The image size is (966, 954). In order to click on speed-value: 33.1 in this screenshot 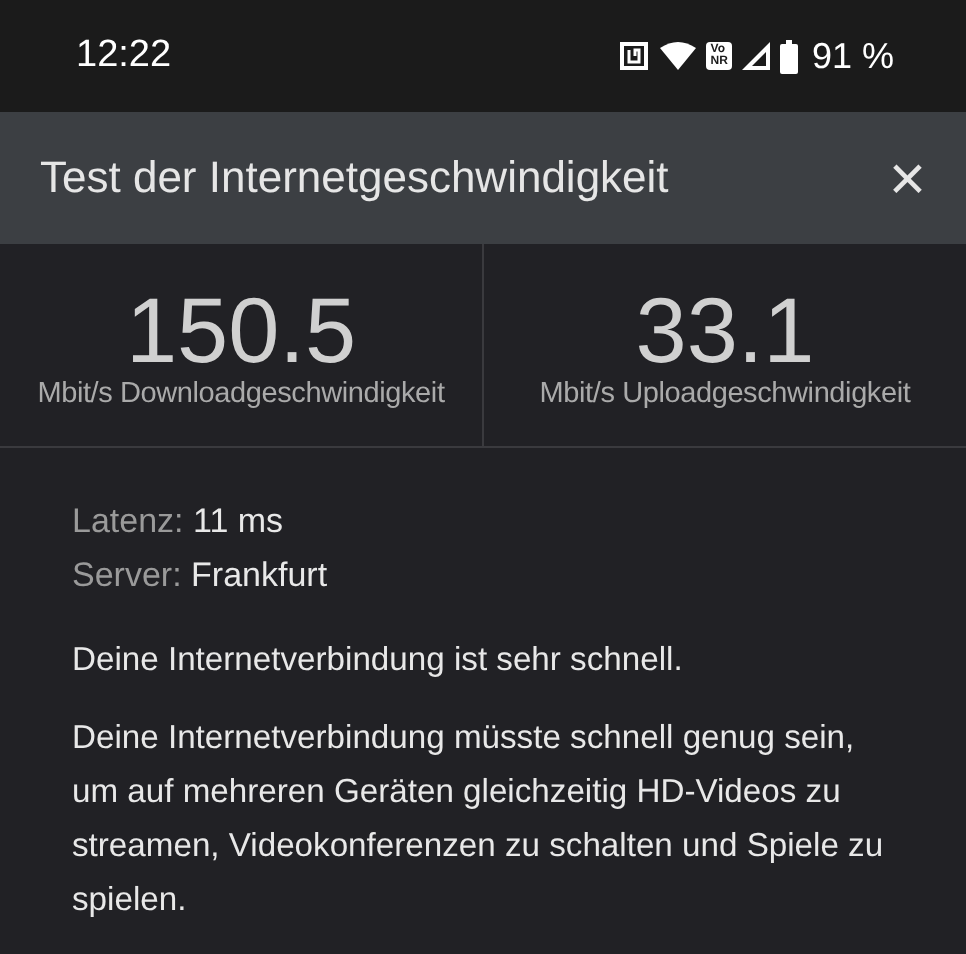, I will do `click(725, 329)`.